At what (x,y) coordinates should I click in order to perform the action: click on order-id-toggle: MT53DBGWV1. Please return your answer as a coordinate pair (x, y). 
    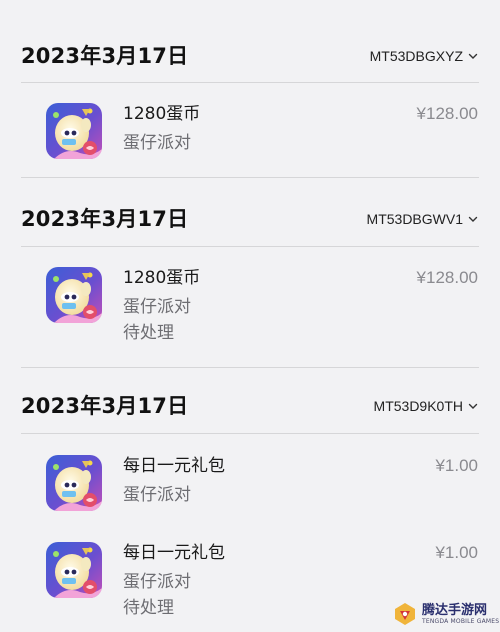
    Looking at the image, I should click on (422, 219).